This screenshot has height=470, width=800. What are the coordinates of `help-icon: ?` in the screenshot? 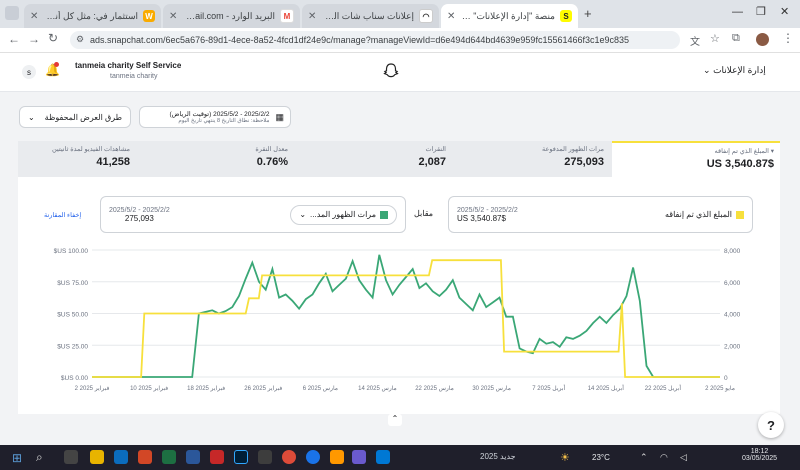 It's located at (771, 425).